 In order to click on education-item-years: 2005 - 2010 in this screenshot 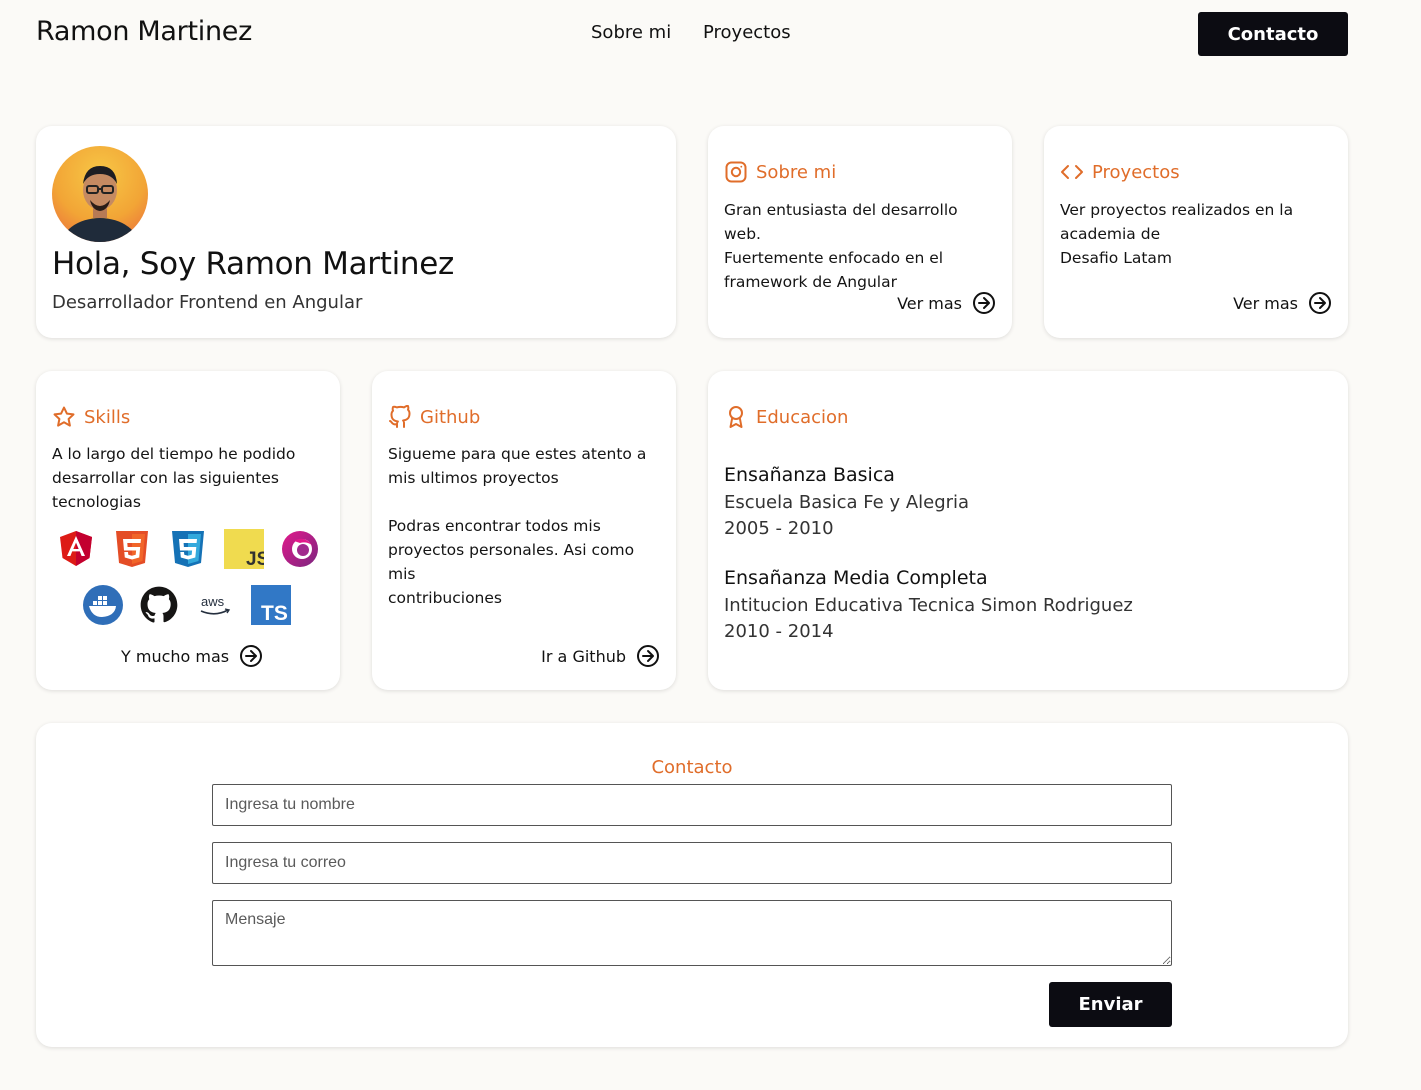, I will do `click(779, 528)`.